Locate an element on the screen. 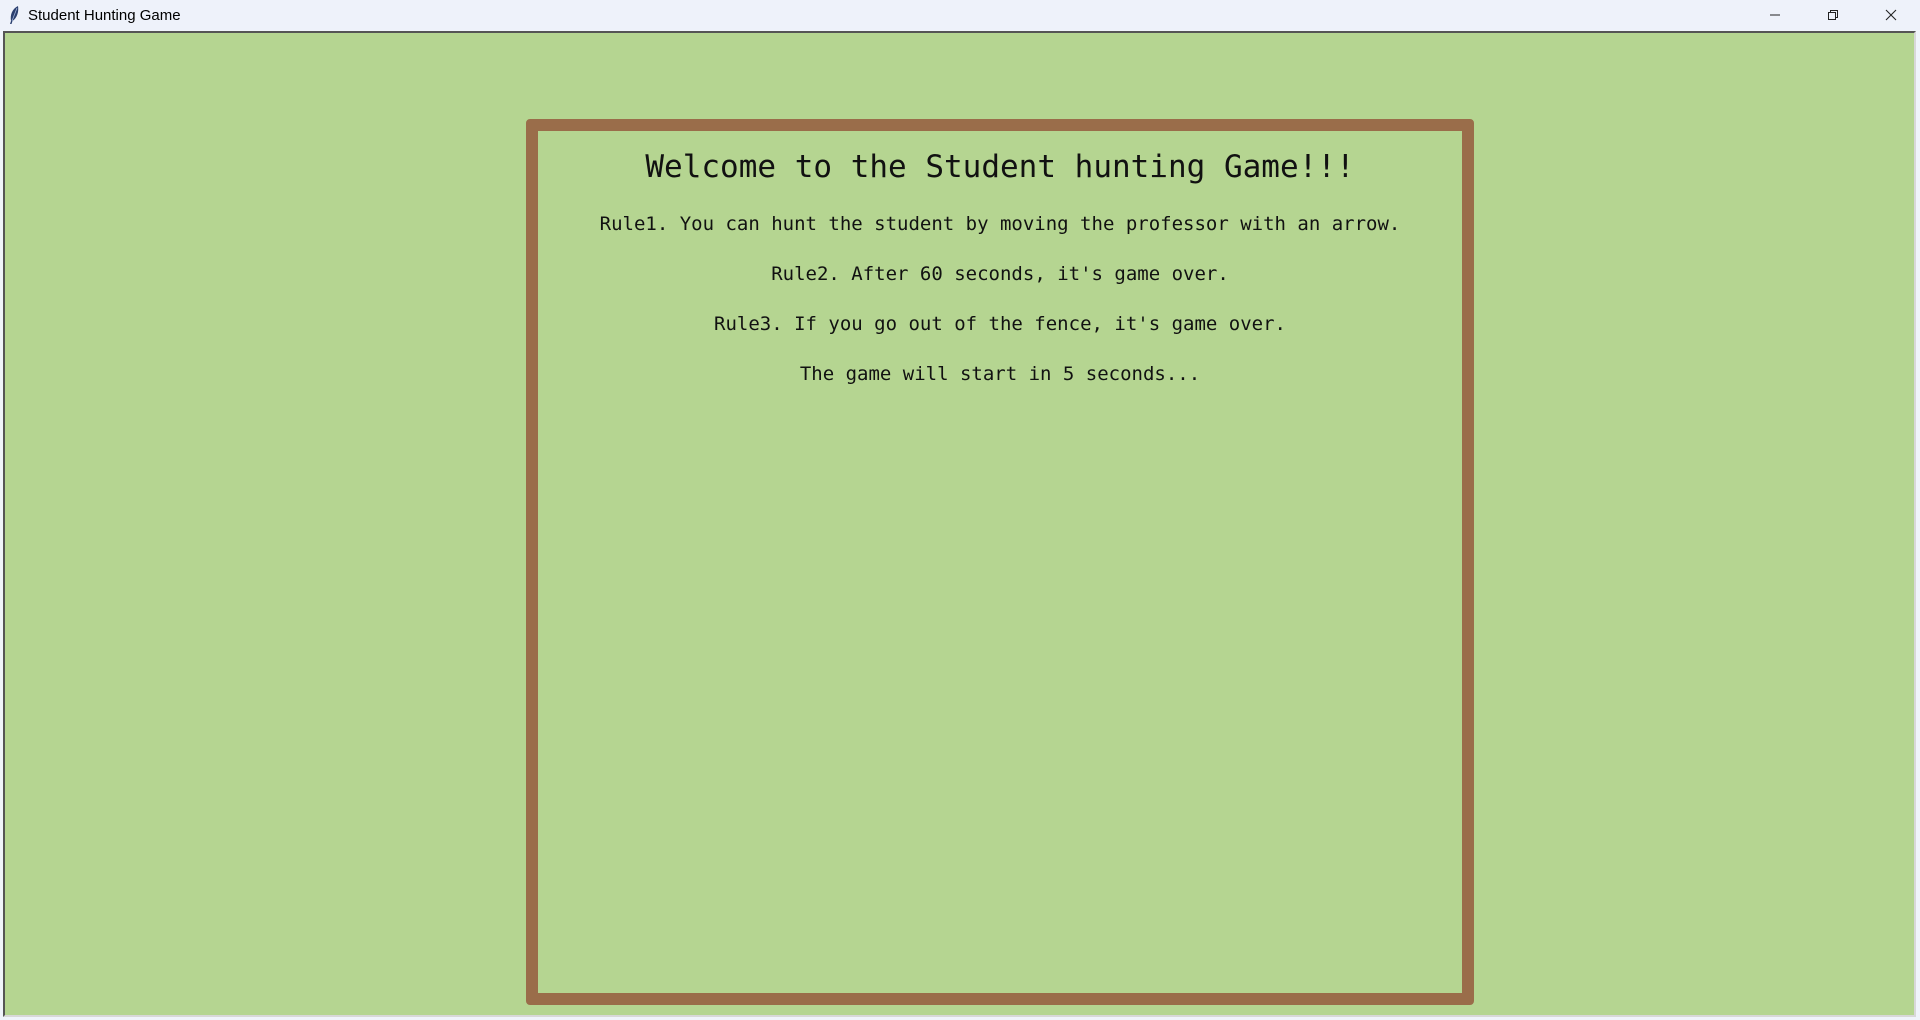 The width and height of the screenshot is (1920, 1020). feather-icon is located at coordinates (14, 15).